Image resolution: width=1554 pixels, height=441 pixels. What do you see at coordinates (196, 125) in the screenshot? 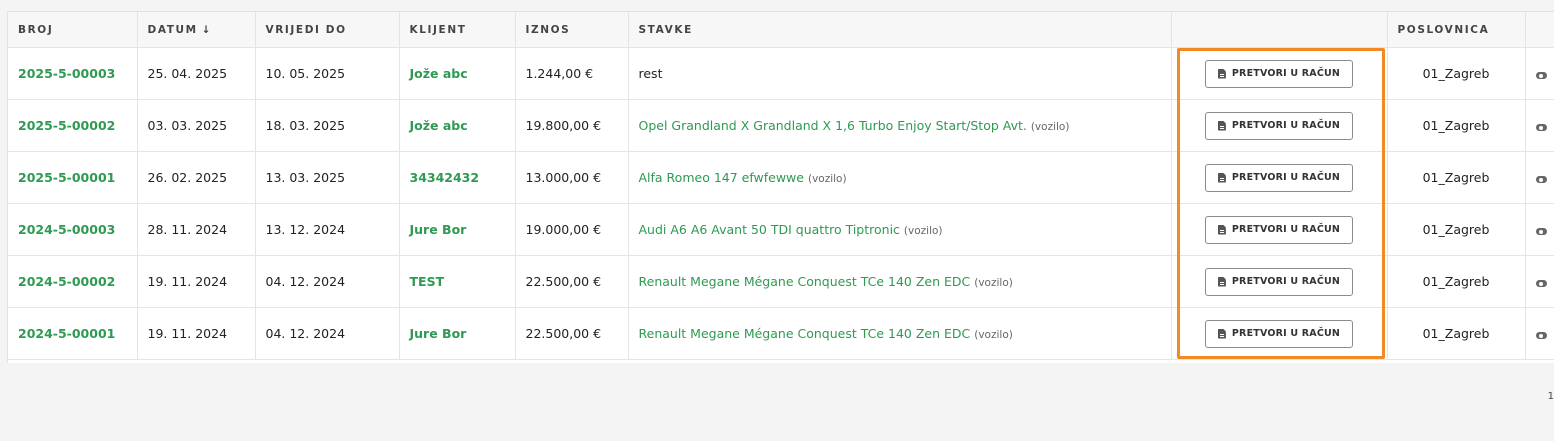
I see `offer-date: 03. 03. 2025` at bounding box center [196, 125].